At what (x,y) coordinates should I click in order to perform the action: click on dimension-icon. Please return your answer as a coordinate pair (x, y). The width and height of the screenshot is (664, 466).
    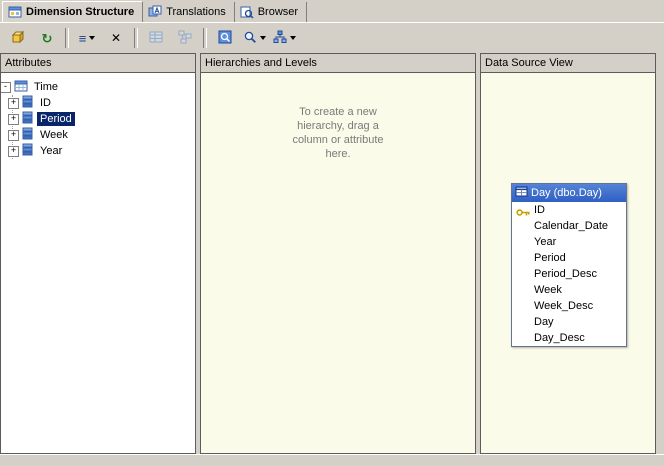
    Looking at the image, I should click on (21, 87).